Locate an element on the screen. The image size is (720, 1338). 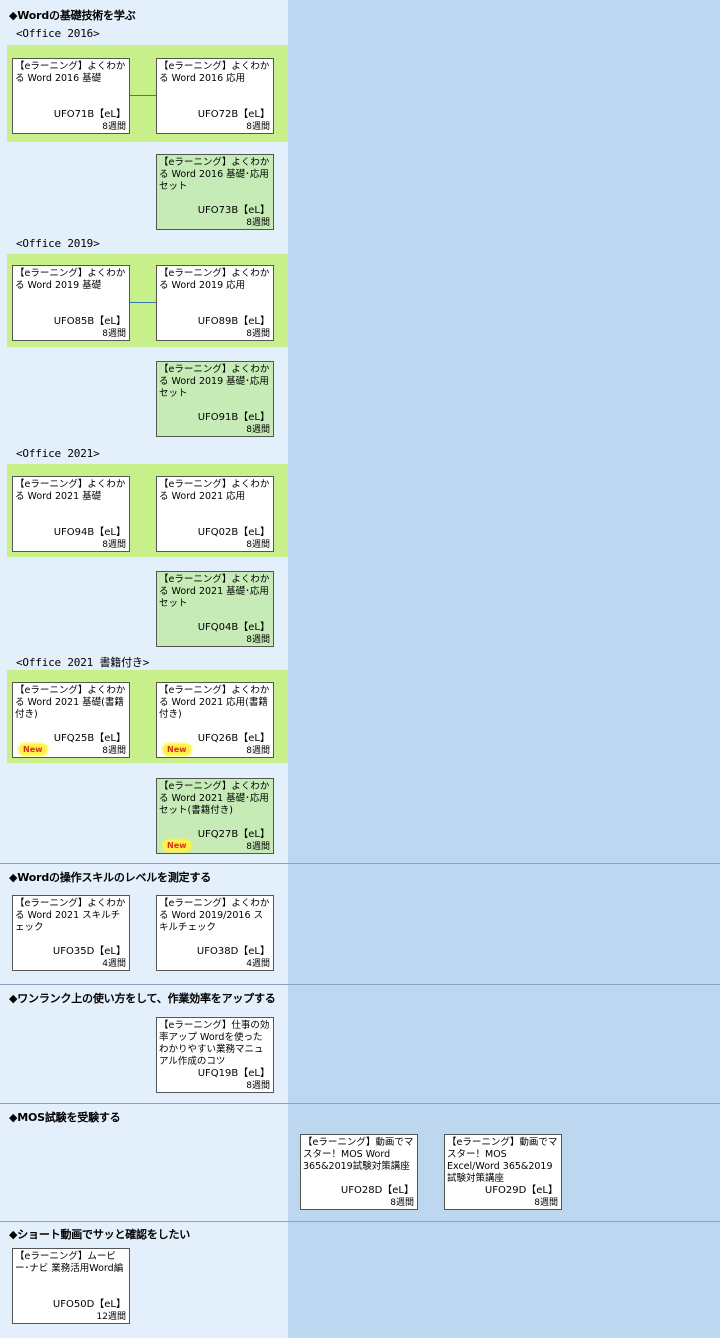
course-code: UFO89B【eL】 is located at coordinates (233, 321).